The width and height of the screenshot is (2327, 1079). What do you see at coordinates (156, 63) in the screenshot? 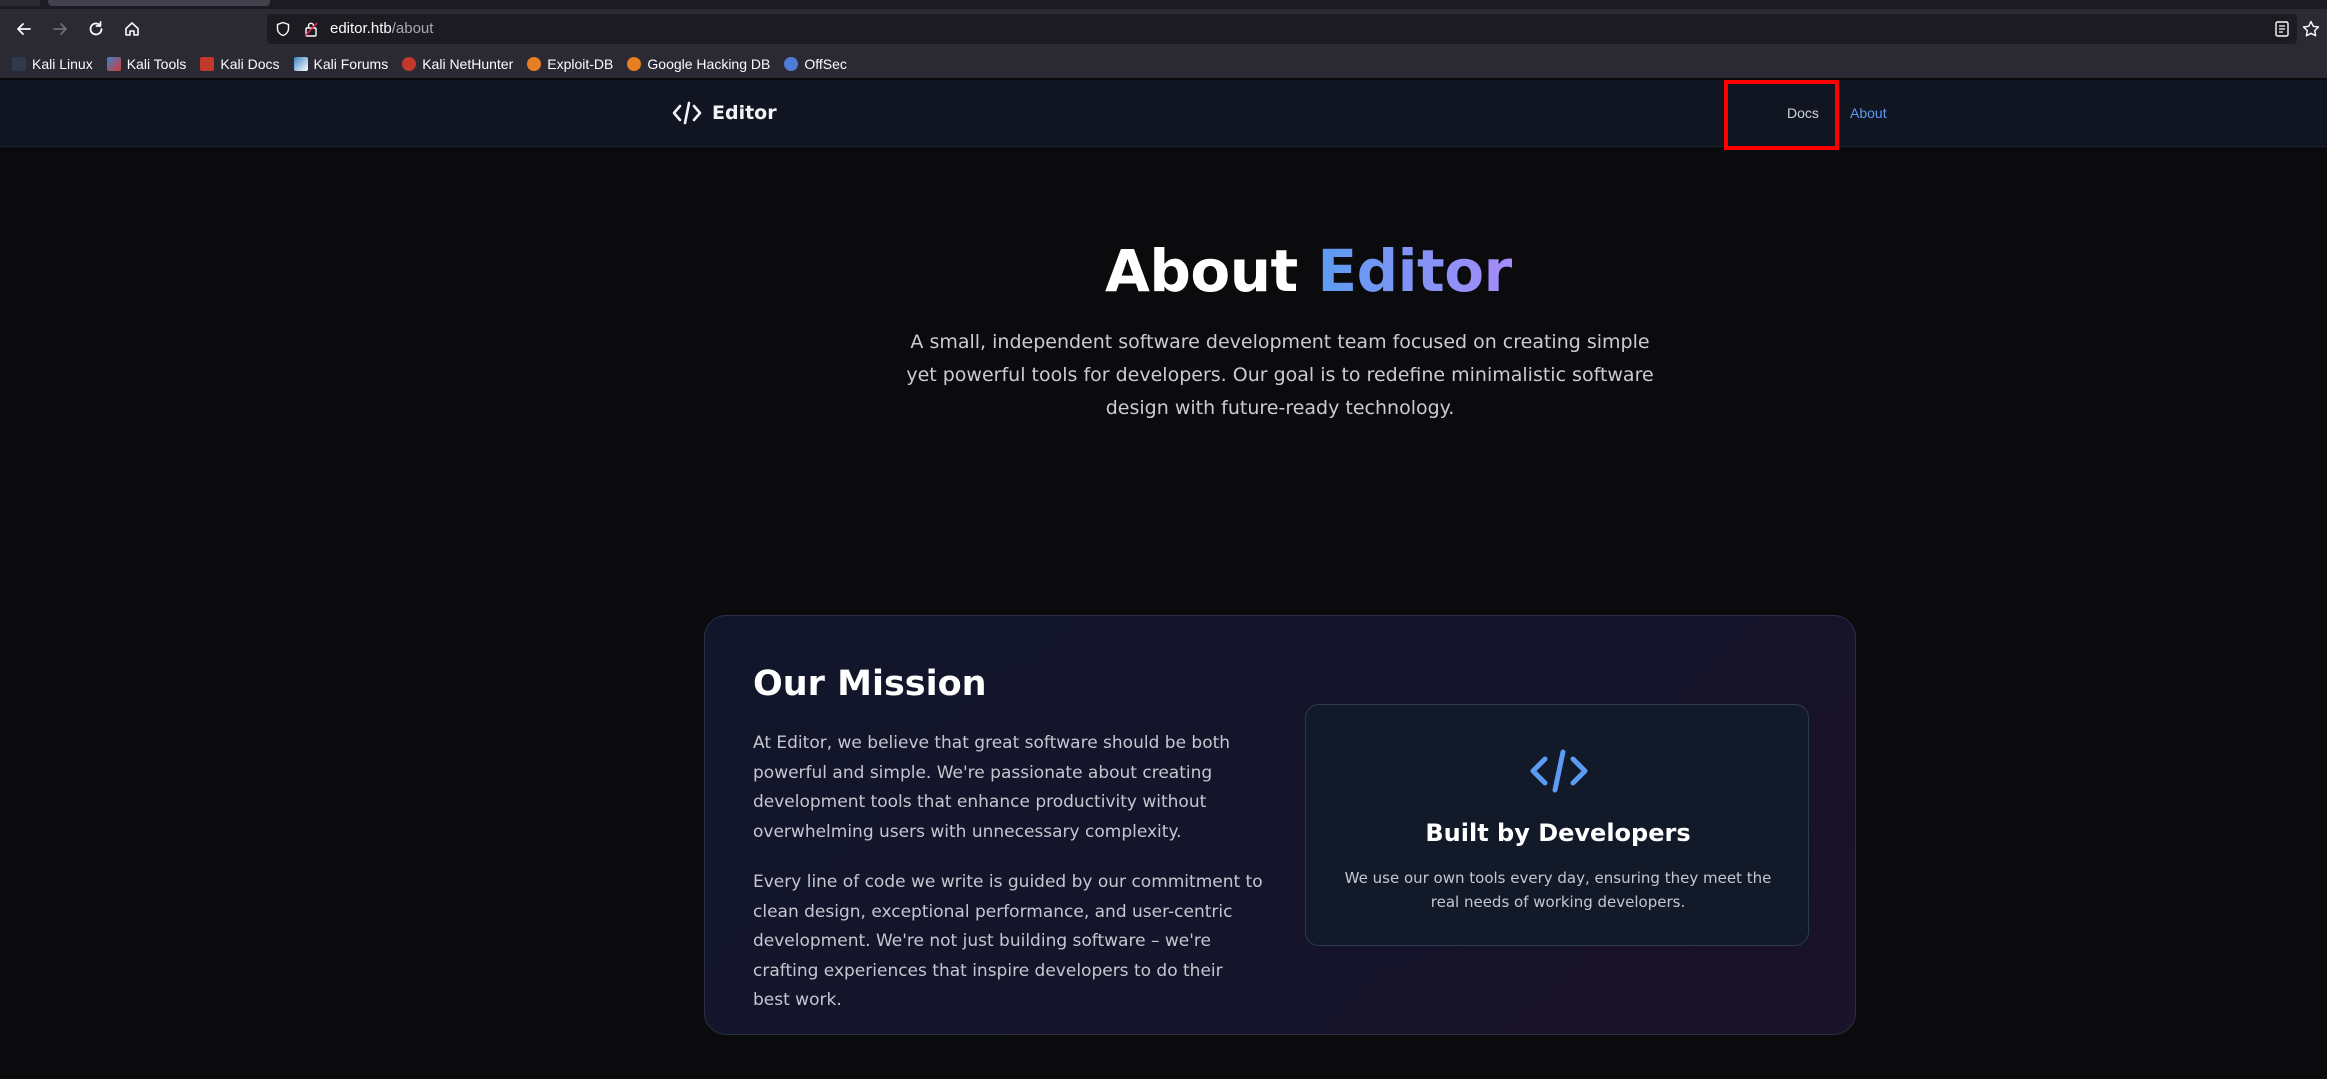
I see `bookmark-label: Kali Tools` at bounding box center [156, 63].